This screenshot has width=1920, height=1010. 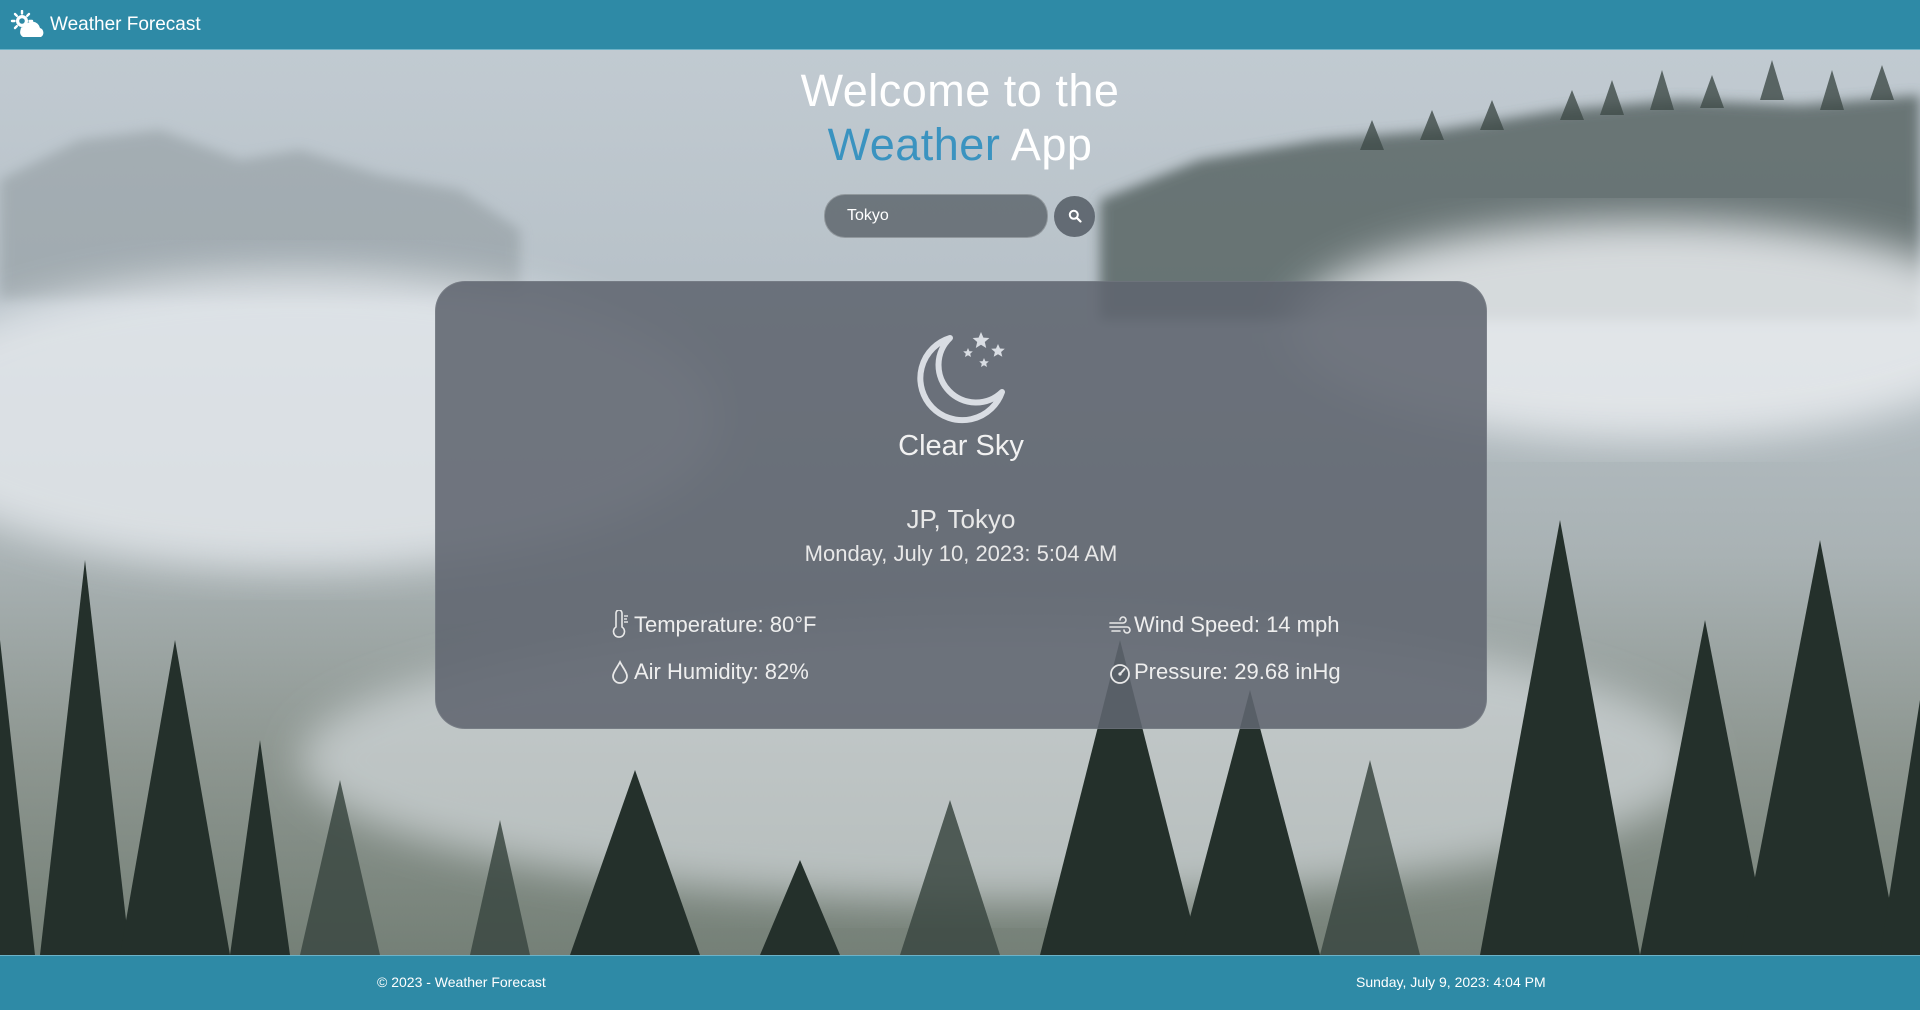 I want to click on temperature-stat: Temperature: 80°F, so click(x=712, y=624).